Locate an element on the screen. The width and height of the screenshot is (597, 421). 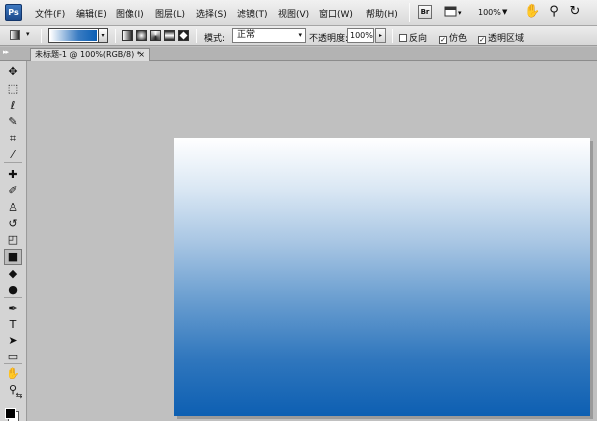
options-bar: ▾ ▾ 模式: 正常 ▾ 不透明度: 100% ▸ 反向 ✓ 仿色 ✓ 透明区域 is located at coordinates (298, 36).